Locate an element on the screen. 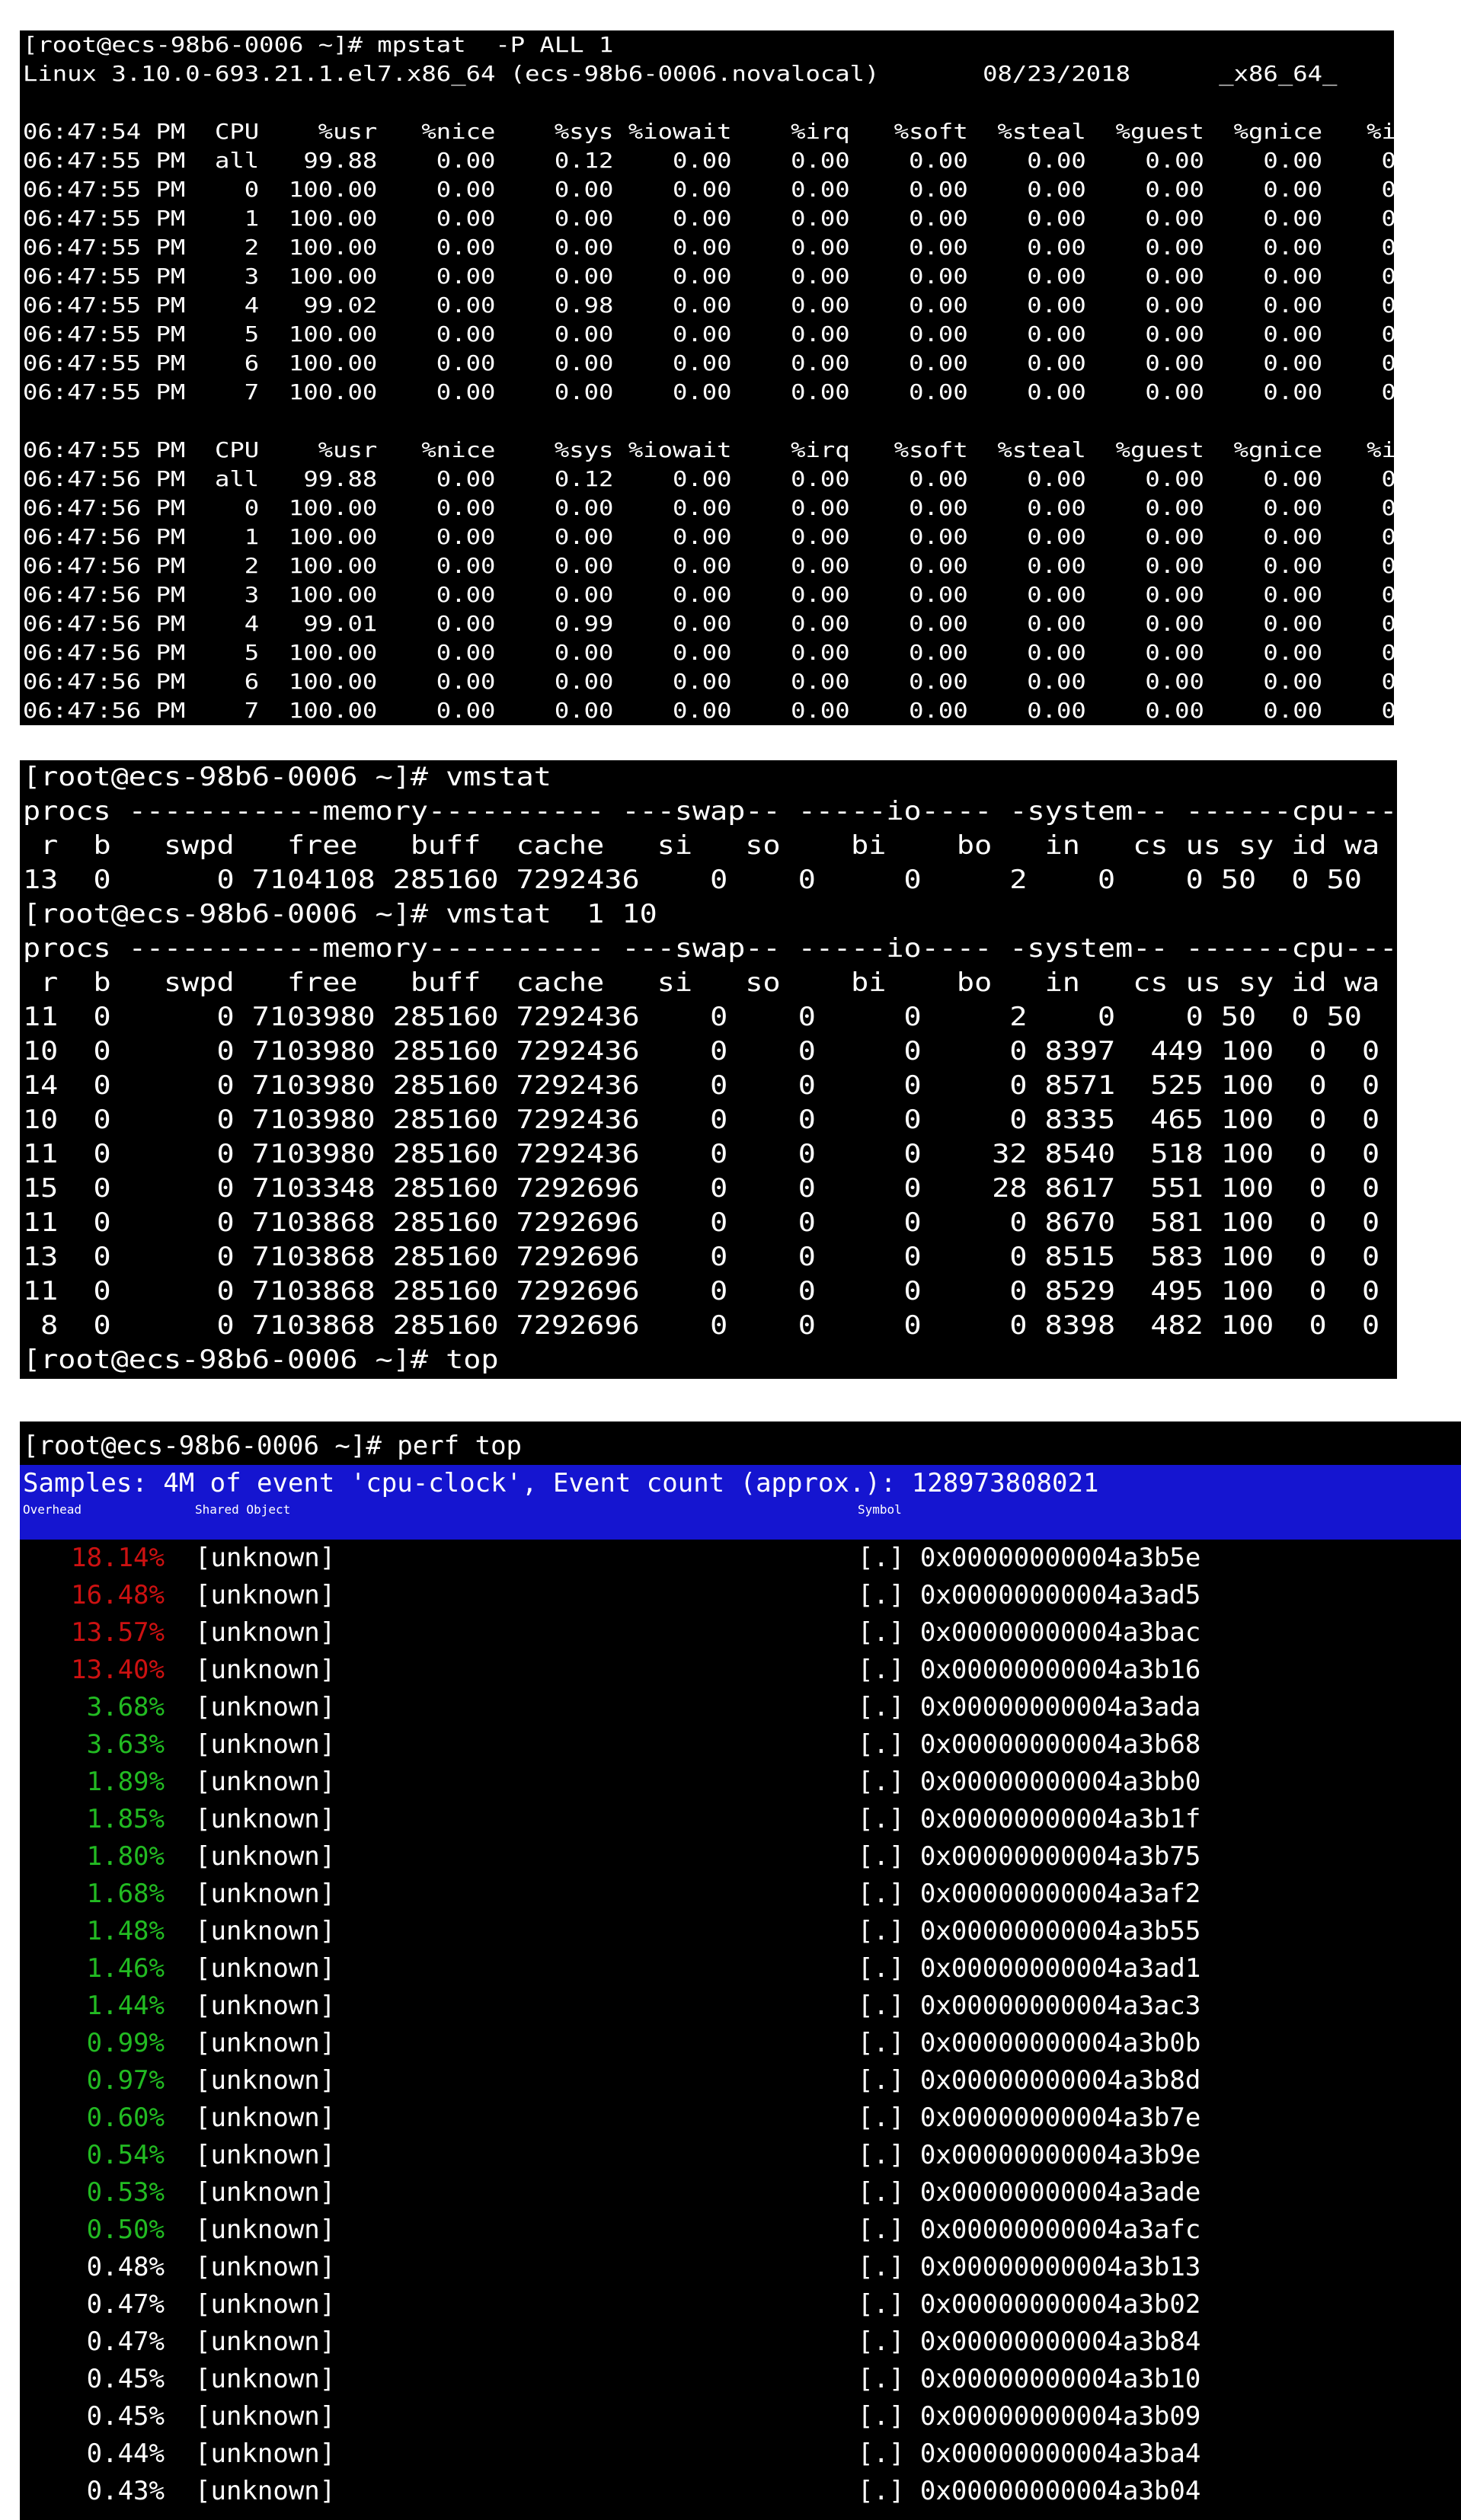  table-row: 1.89% [unknown] [.] 0x00000000004a3bb0 is located at coordinates (740, 1782).